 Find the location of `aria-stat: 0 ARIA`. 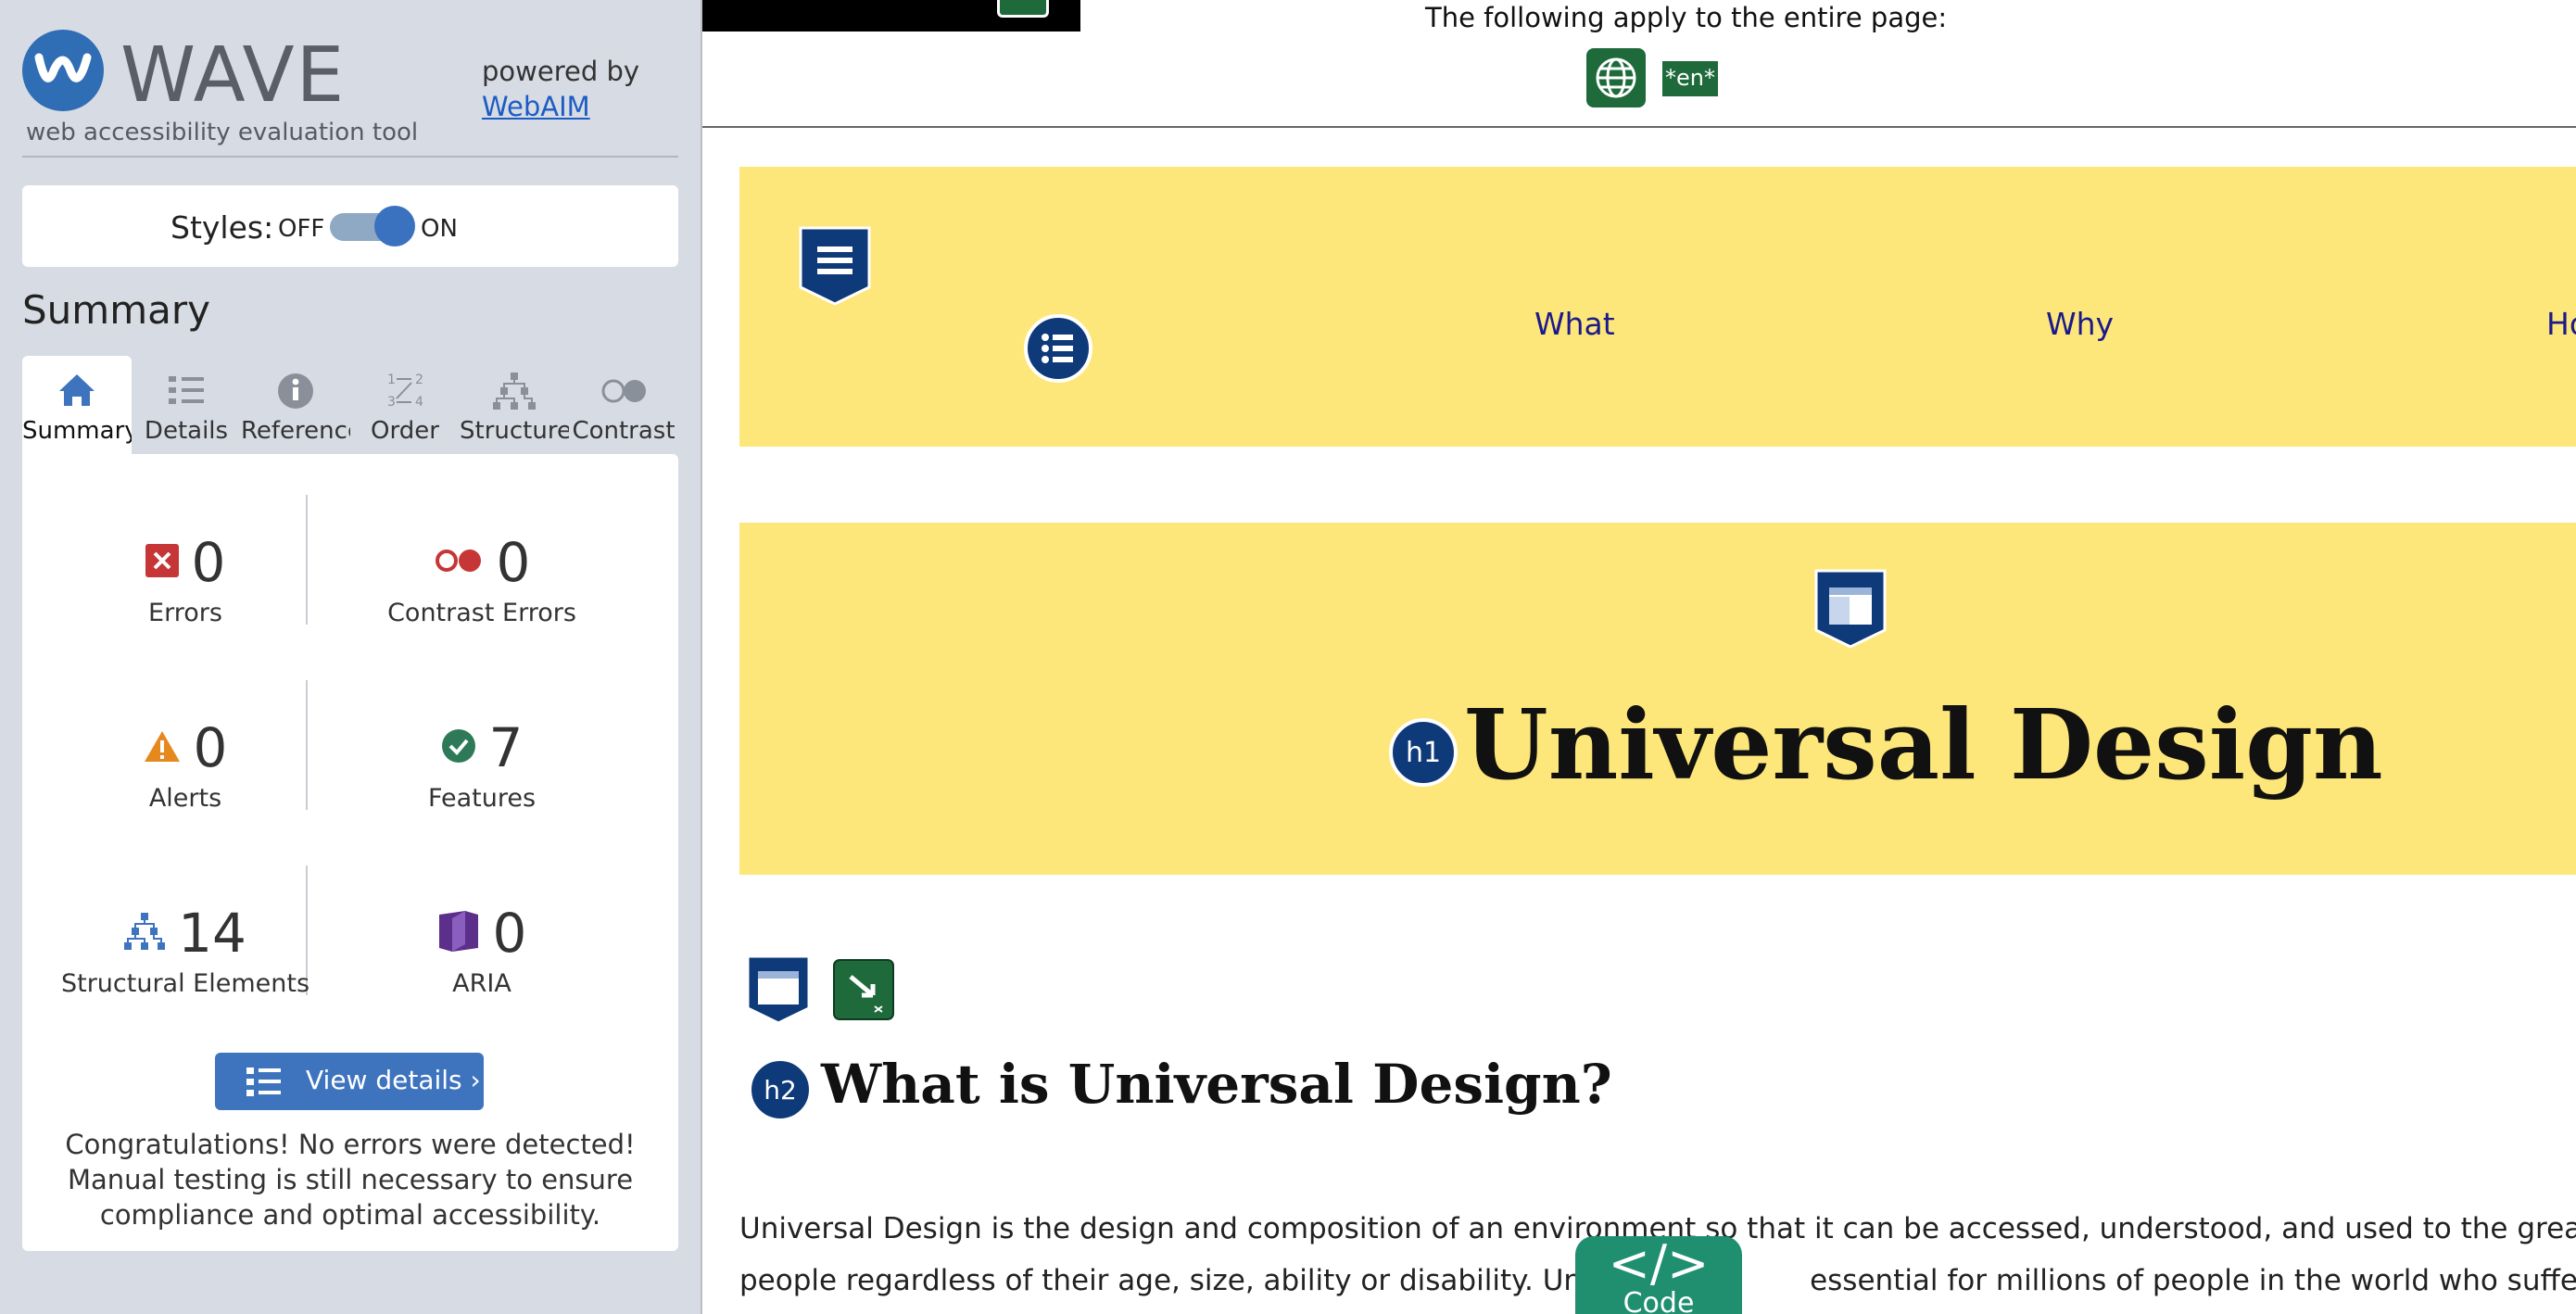

aria-stat: 0 ARIA is located at coordinates (482, 950).